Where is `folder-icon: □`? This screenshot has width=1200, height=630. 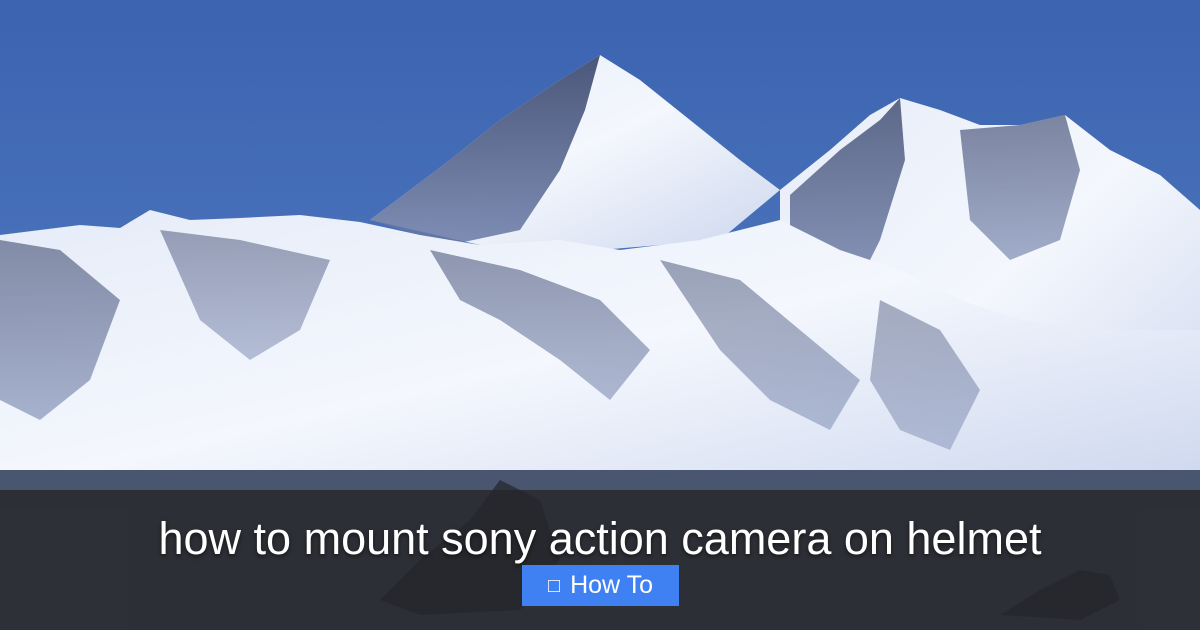 folder-icon: □ is located at coordinates (554, 585).